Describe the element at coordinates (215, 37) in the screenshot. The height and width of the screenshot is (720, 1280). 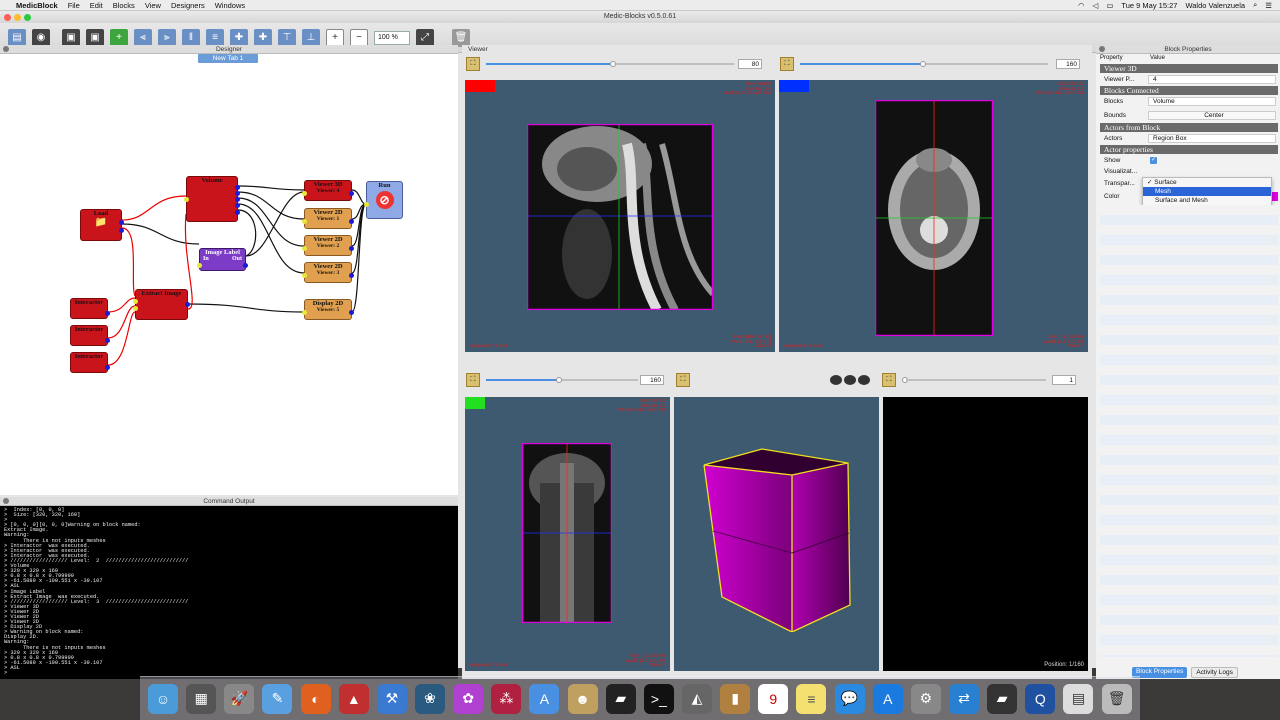
I see `distribute-h-icon: ≡` at that location.